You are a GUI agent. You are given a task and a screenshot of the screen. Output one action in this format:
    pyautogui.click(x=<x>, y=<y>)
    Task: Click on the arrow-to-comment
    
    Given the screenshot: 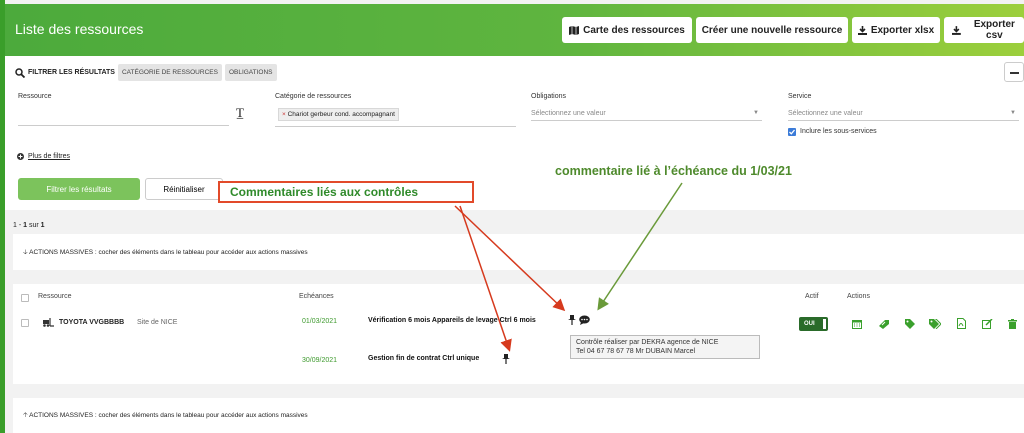 What is the action you would take?
    pyautogui.click(x=640, y=246)
    